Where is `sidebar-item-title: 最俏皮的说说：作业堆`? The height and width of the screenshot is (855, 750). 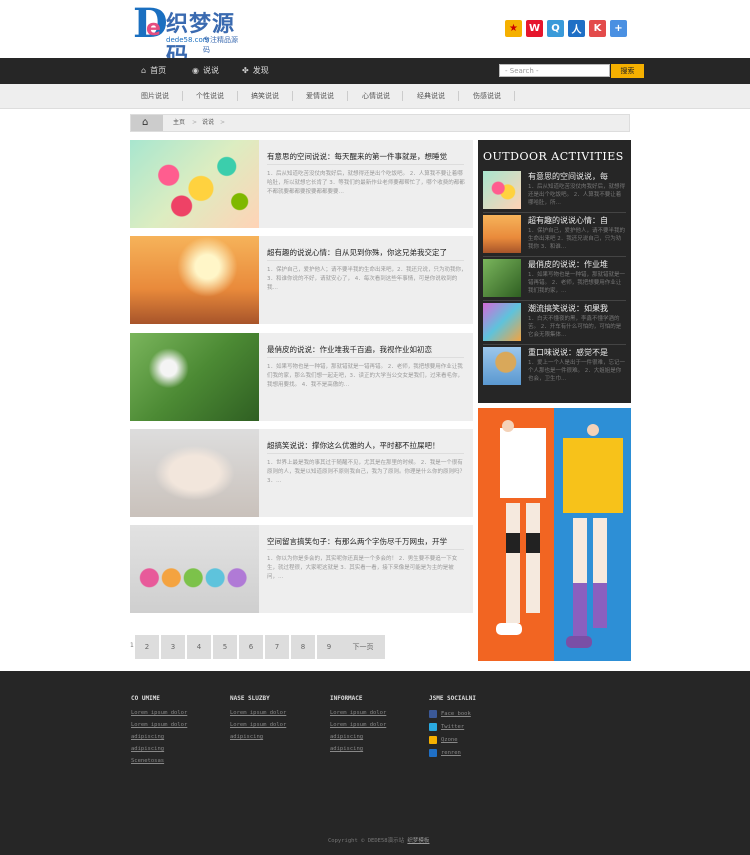 sidebar-item-title: 最俏皮的说说：作业堆 is located at coordinates (577, 264).